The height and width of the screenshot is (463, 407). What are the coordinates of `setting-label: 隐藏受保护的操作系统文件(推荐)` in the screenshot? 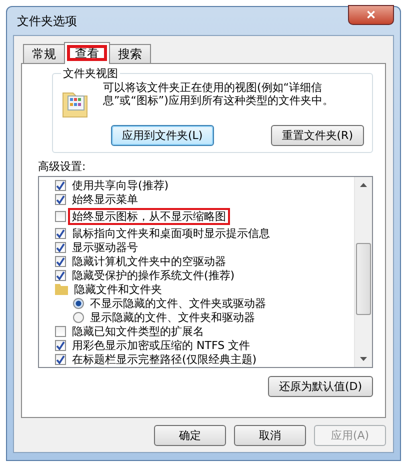 It's located at (153, 275).